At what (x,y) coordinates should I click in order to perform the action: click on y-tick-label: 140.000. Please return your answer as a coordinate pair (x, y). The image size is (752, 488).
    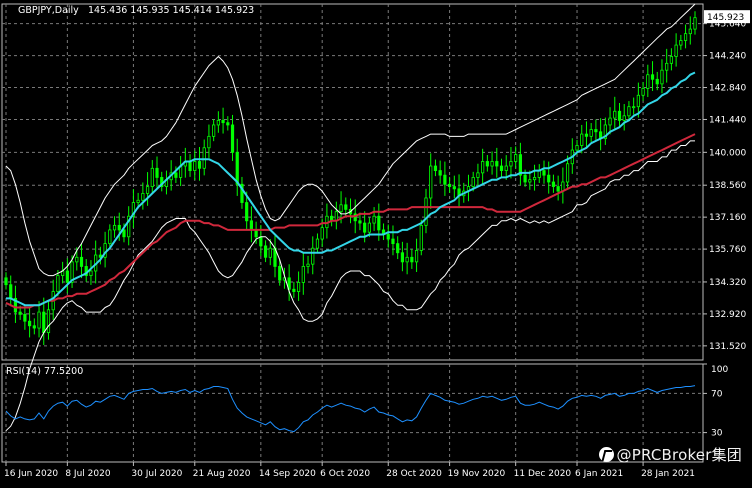
    Looking at the image, I should click on (727, 153).